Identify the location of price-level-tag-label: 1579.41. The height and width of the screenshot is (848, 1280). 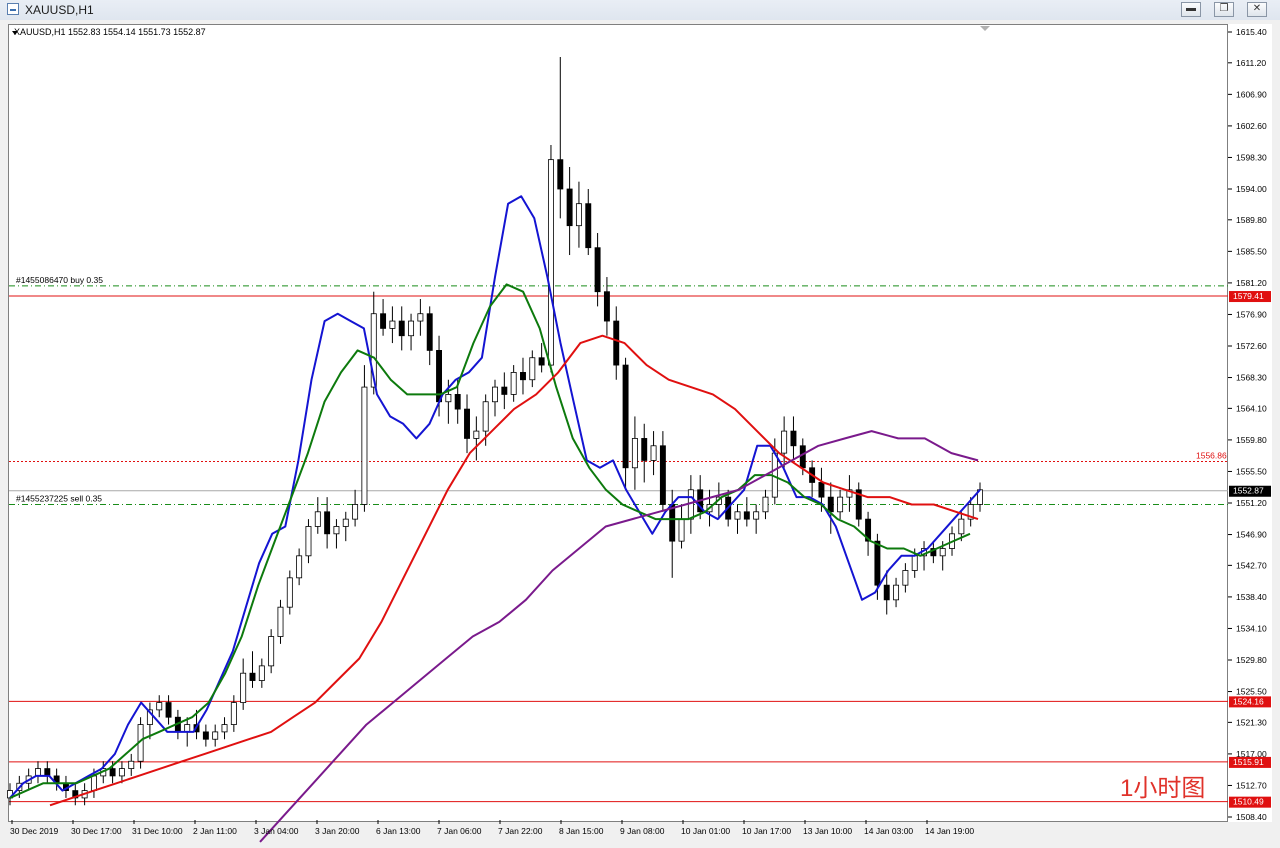
(1248, 296).